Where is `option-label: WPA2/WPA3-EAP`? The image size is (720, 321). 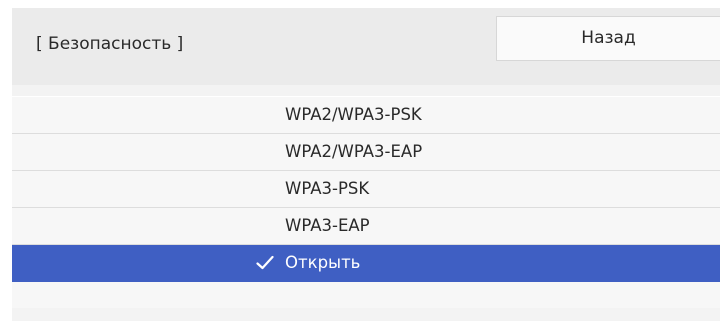 option-label: WPA2/WPA3-EAP is located at coordinates (354, 151).